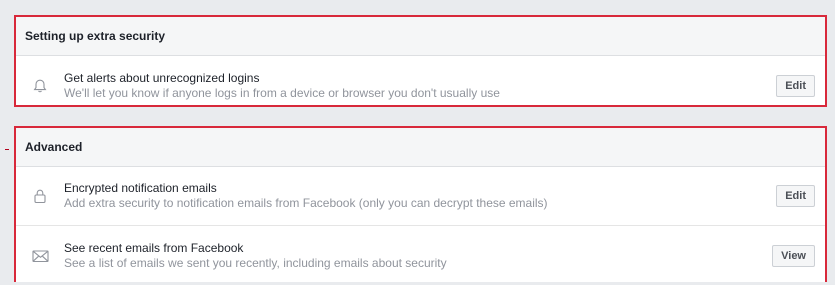 The image size is (835, 285). Describe the element at coordinates (795, 196) in the screenshot. I see `edit-encrypted-emails-button: Edit` at that location.